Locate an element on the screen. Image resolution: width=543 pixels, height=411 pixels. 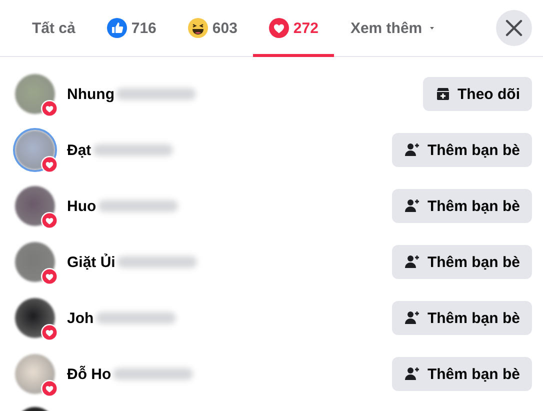
reaction-tab: 716 is located at coordinates (131, 28).